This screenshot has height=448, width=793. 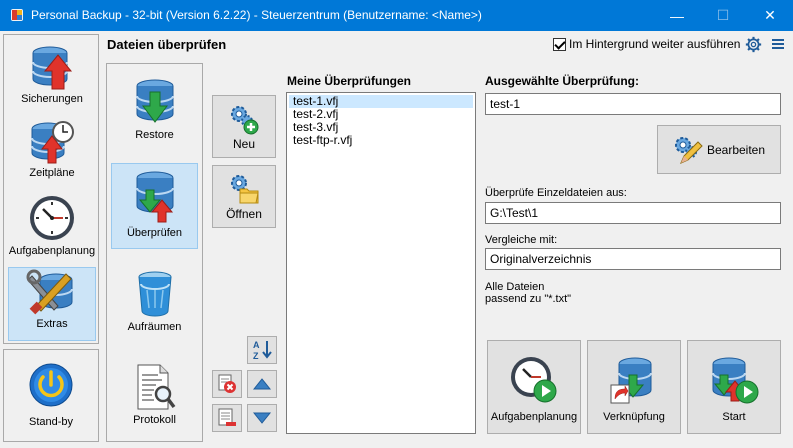 I want to click on start-button: Start, so click(x=734, y=387).